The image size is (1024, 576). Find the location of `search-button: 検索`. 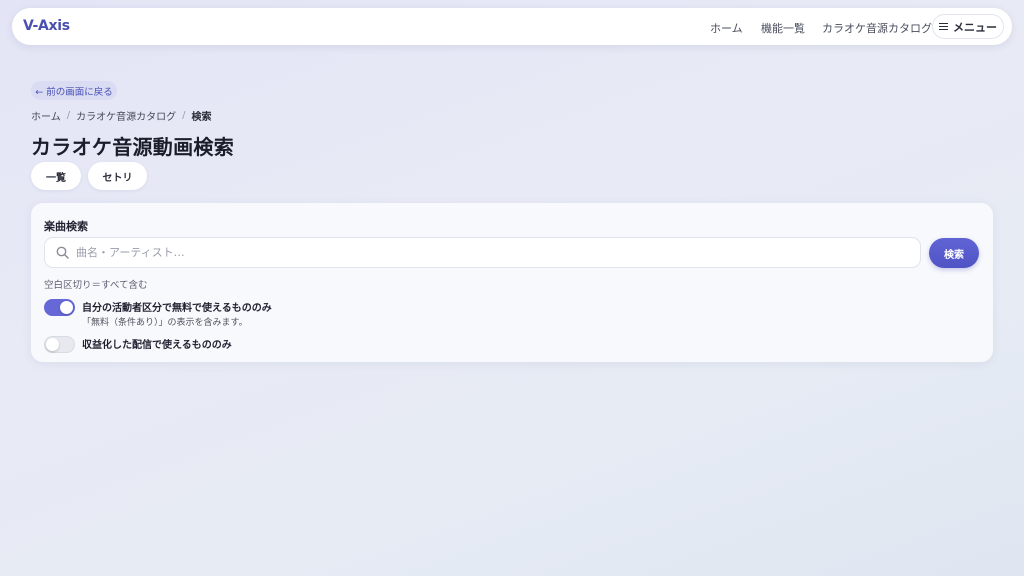

search-button: 検索 is located at coordinates (954, 253).